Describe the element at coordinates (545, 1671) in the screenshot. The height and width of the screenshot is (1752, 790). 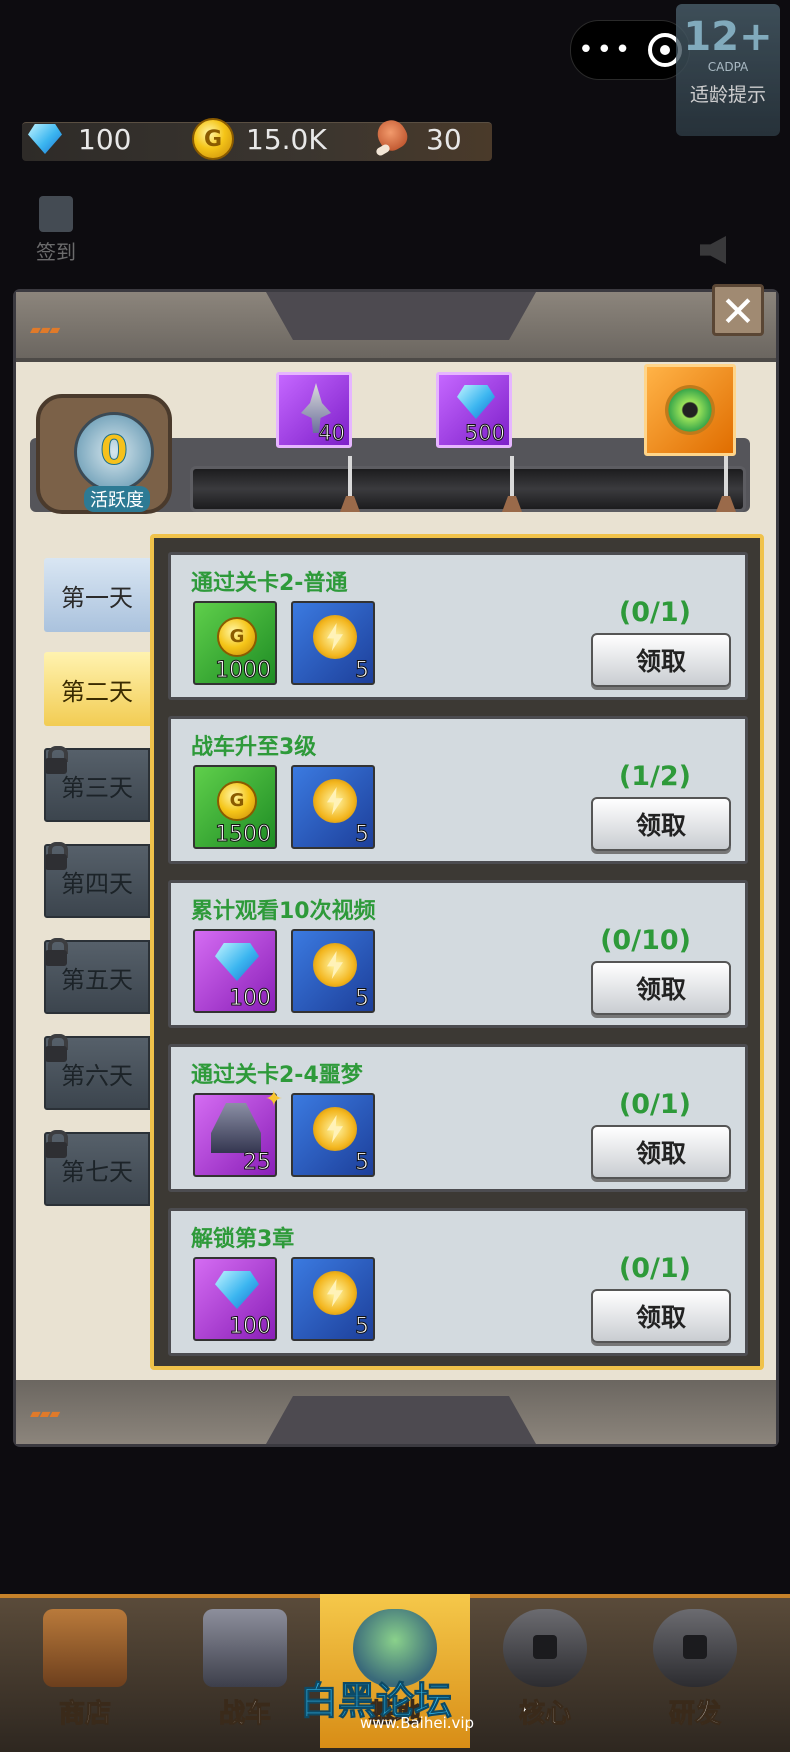
I see `nav-core: 核心` at that location.